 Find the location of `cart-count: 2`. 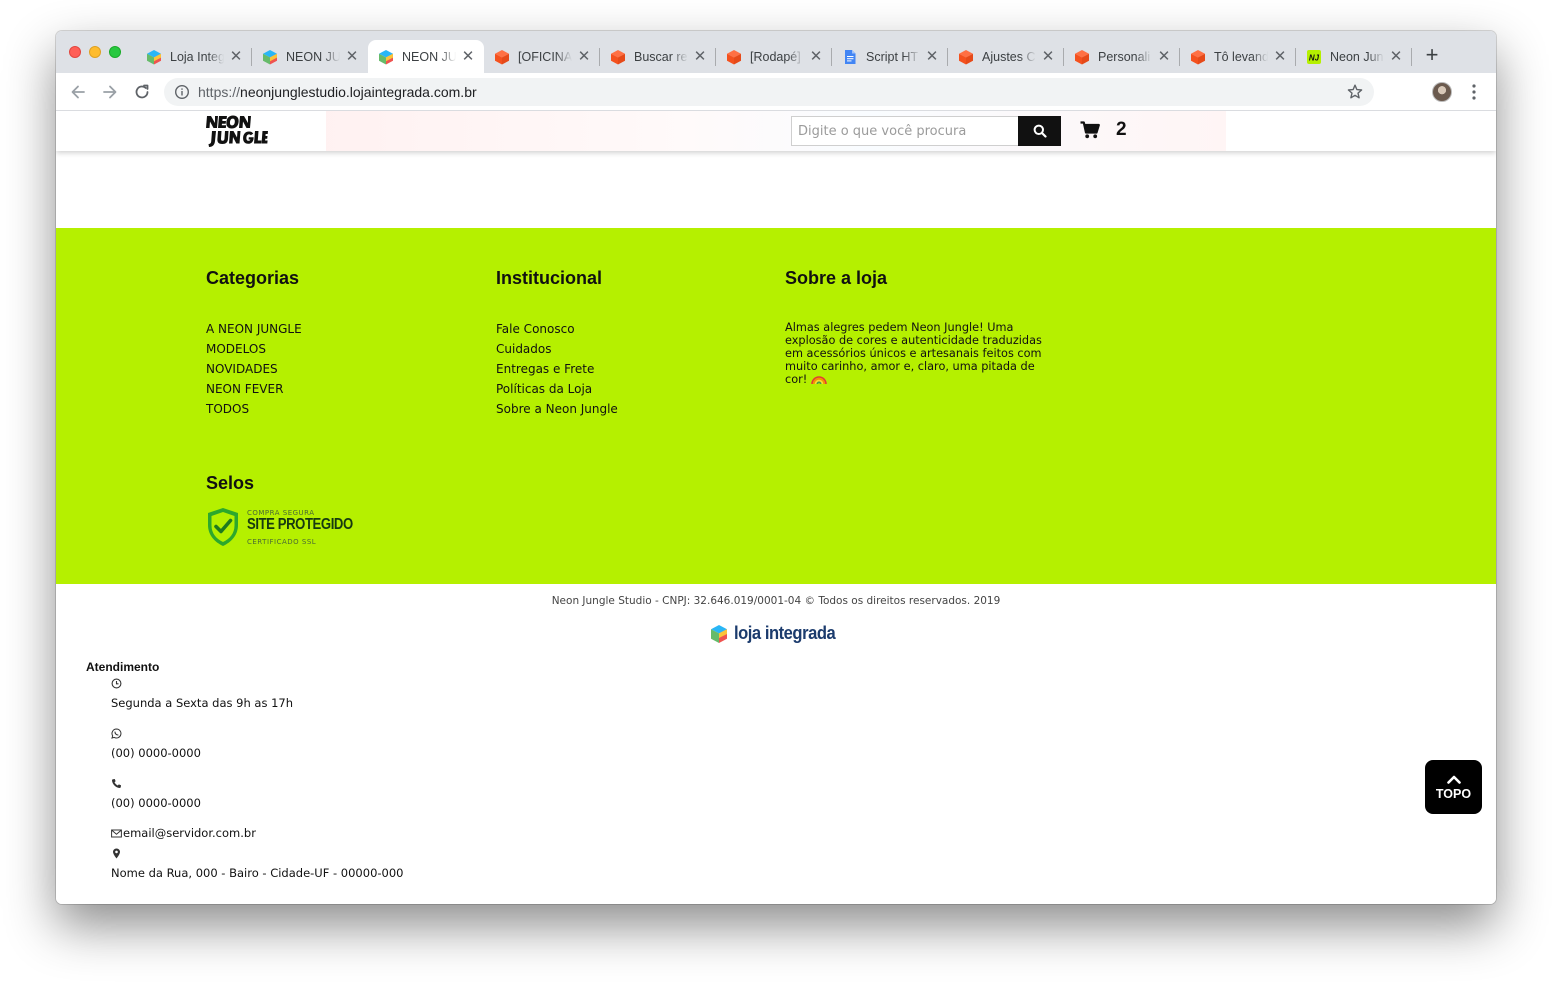

cart-count: 2 is located at coordinates (1121, 130).